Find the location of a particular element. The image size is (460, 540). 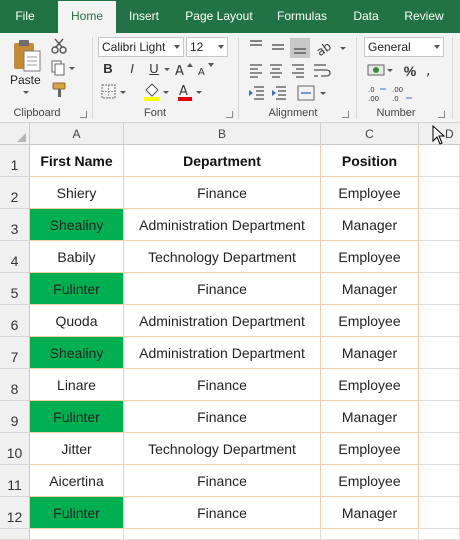

row-header: 1 is located at coordinates (15, 161).